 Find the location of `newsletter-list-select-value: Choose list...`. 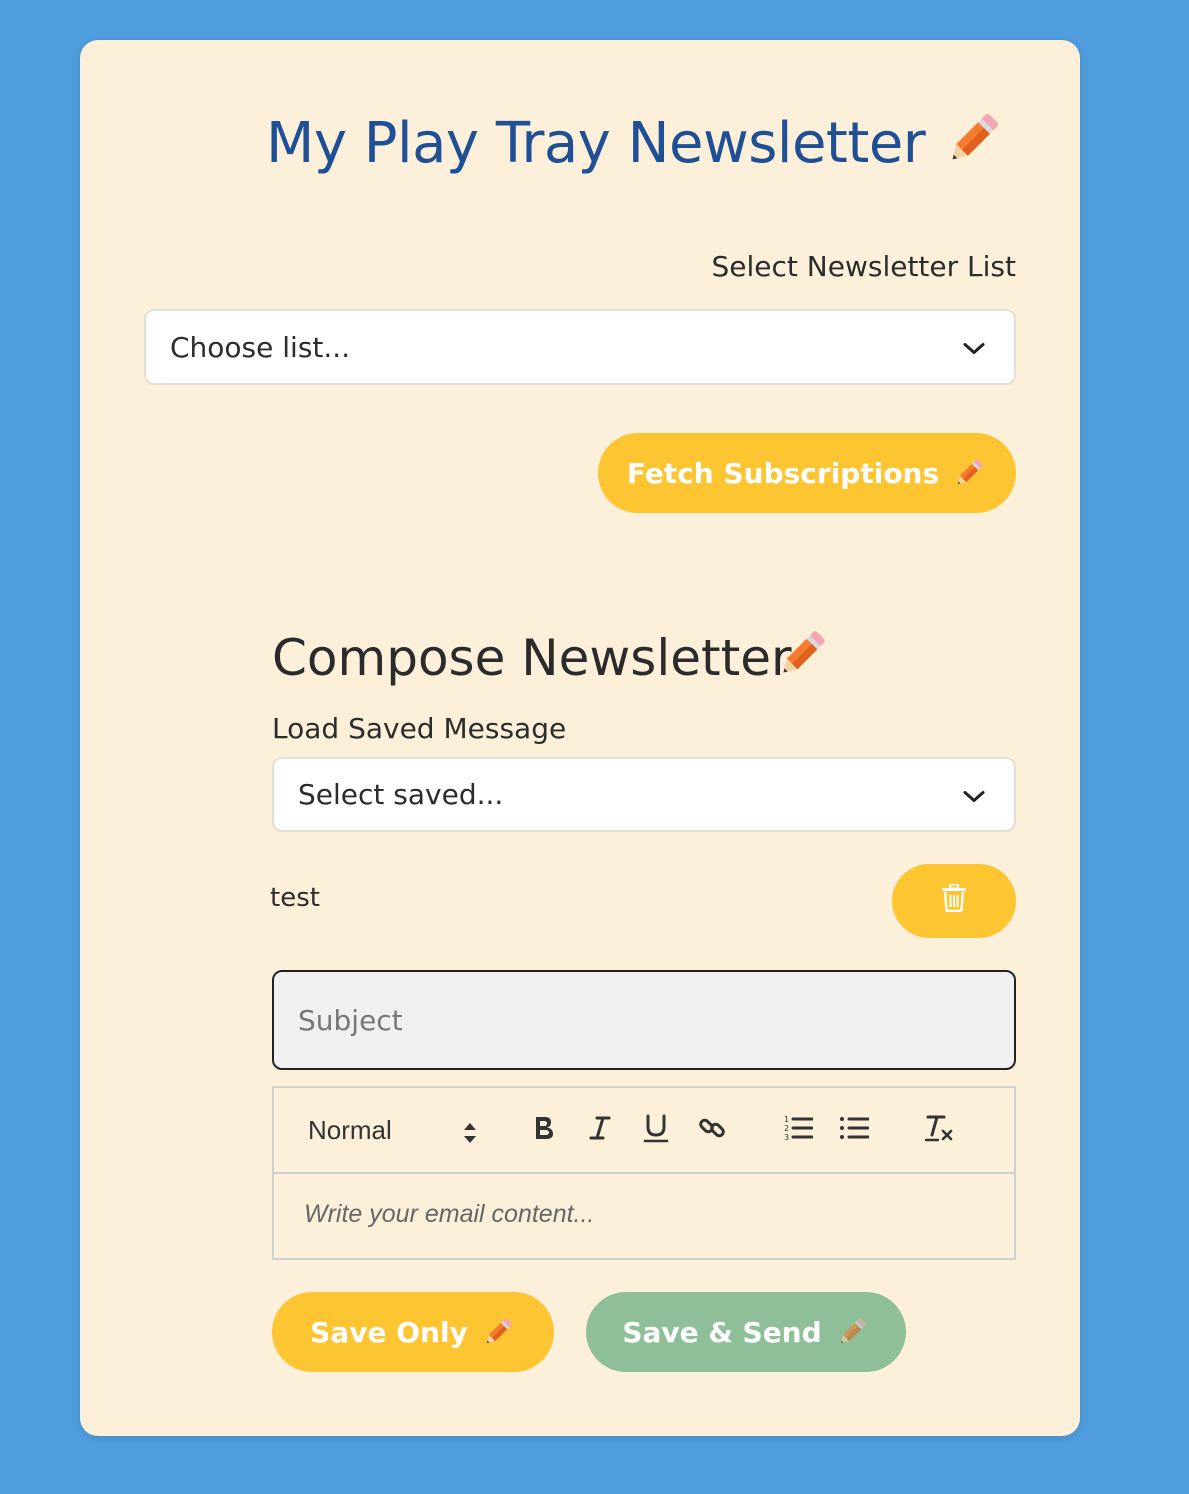

newsletter-list-select-value: Choose list... is located at coordinates (260, 347).